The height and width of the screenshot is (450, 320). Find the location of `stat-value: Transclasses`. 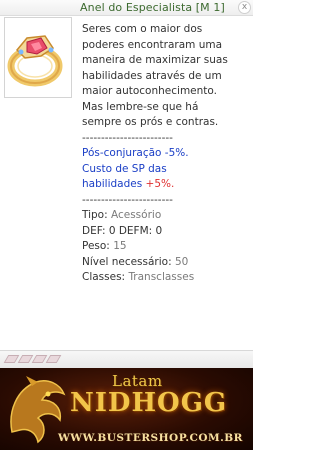

stat-value: Transclasses is located at coordinates (161, 277).